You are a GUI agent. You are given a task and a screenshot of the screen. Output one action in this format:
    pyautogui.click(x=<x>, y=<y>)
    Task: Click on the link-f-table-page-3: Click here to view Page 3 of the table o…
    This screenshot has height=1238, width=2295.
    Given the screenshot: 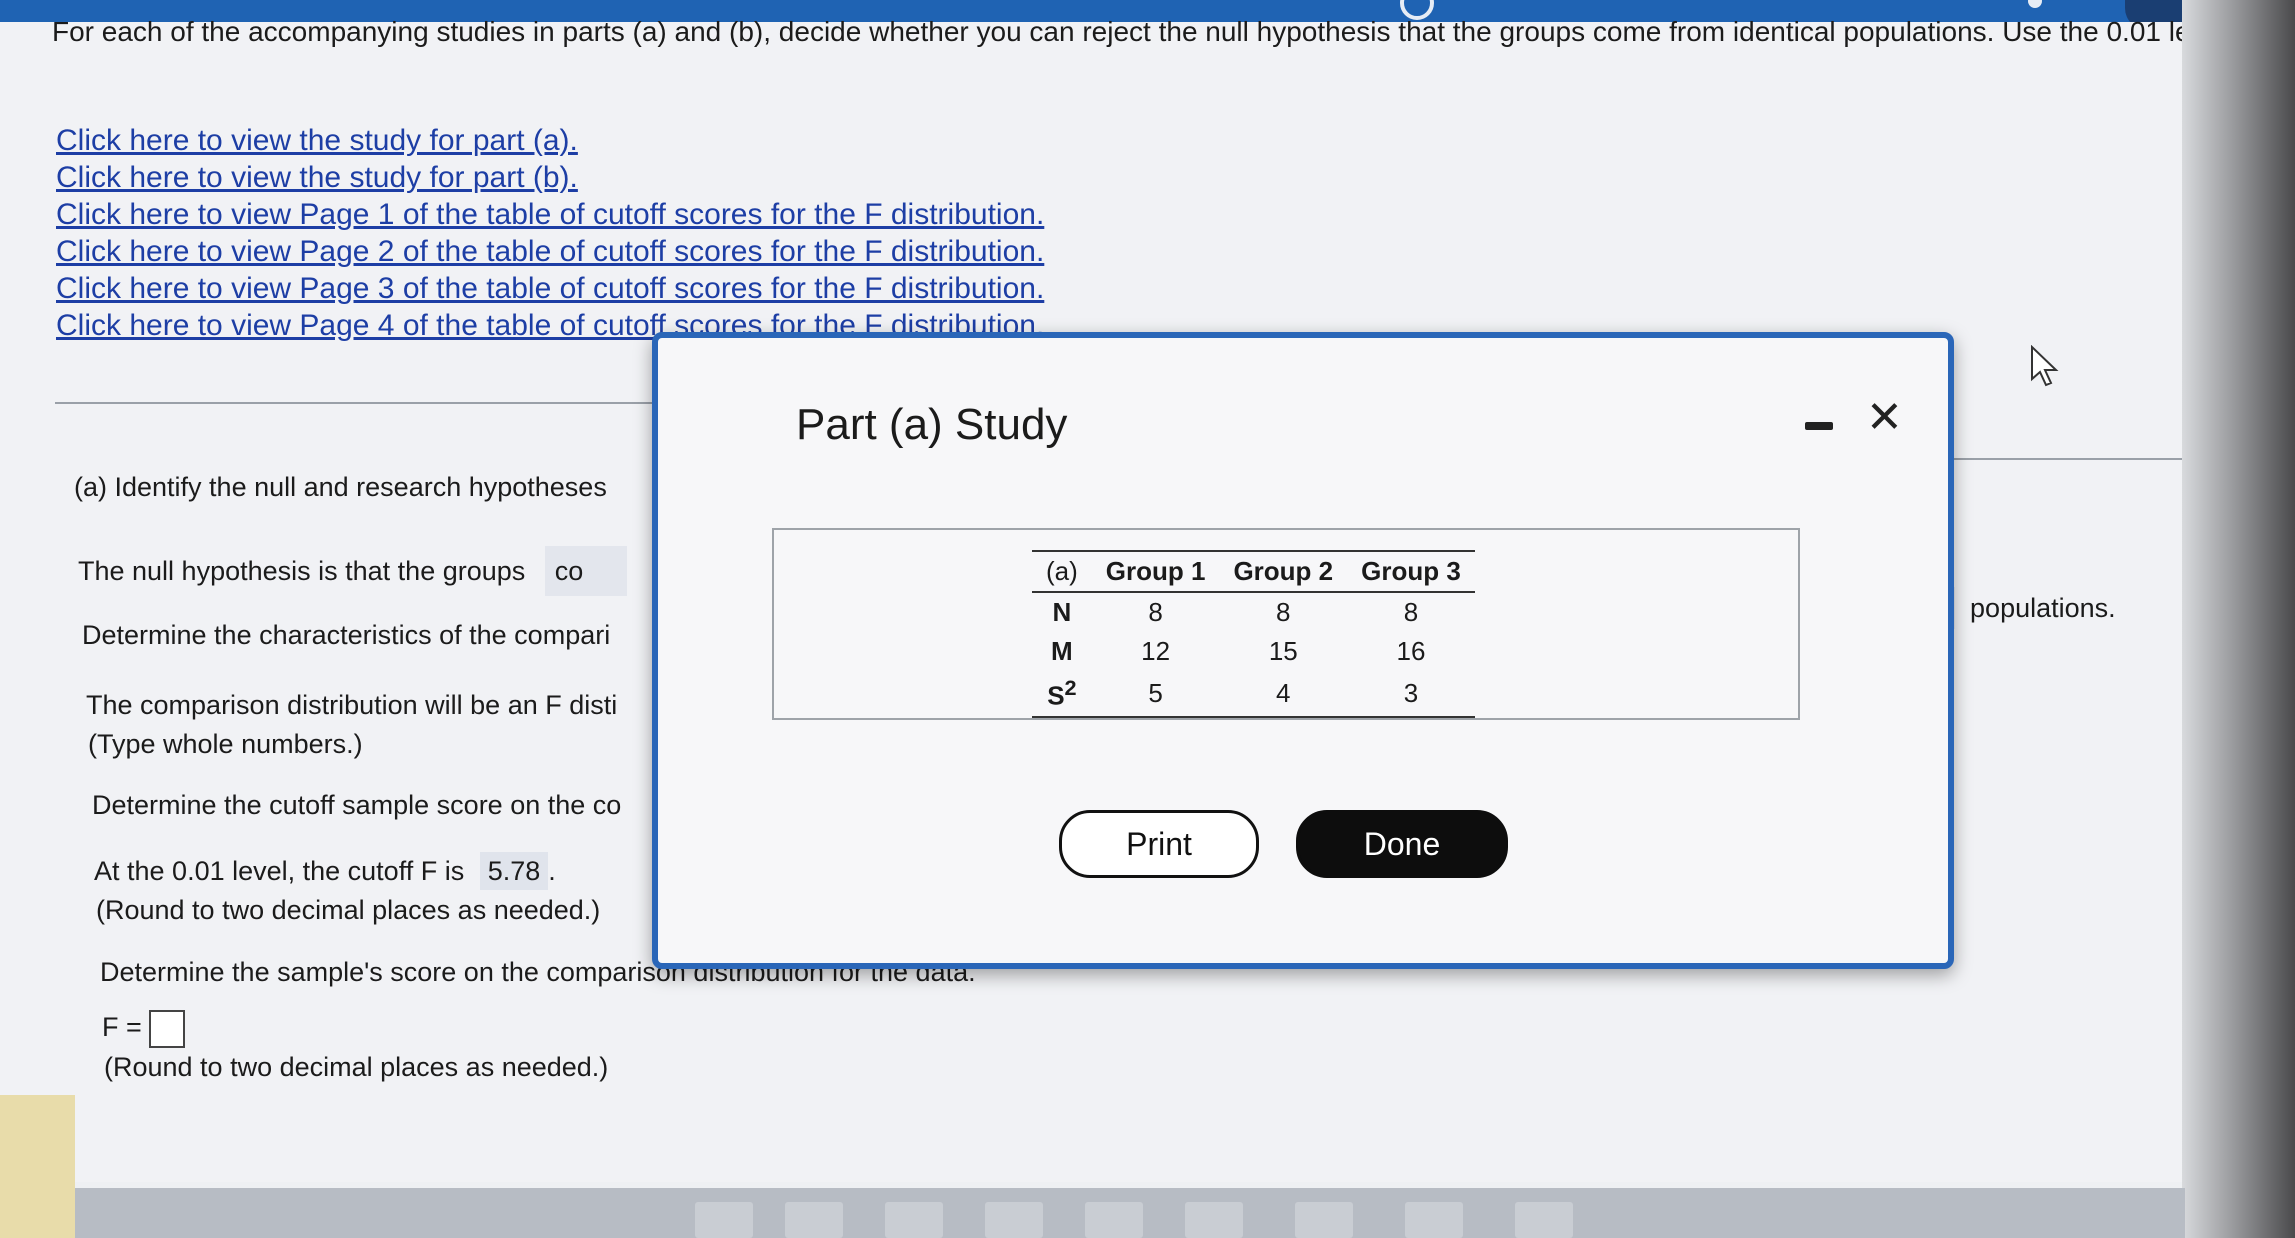 What is the action you would take?
    pyautogui.click(x=550, y=288)
    